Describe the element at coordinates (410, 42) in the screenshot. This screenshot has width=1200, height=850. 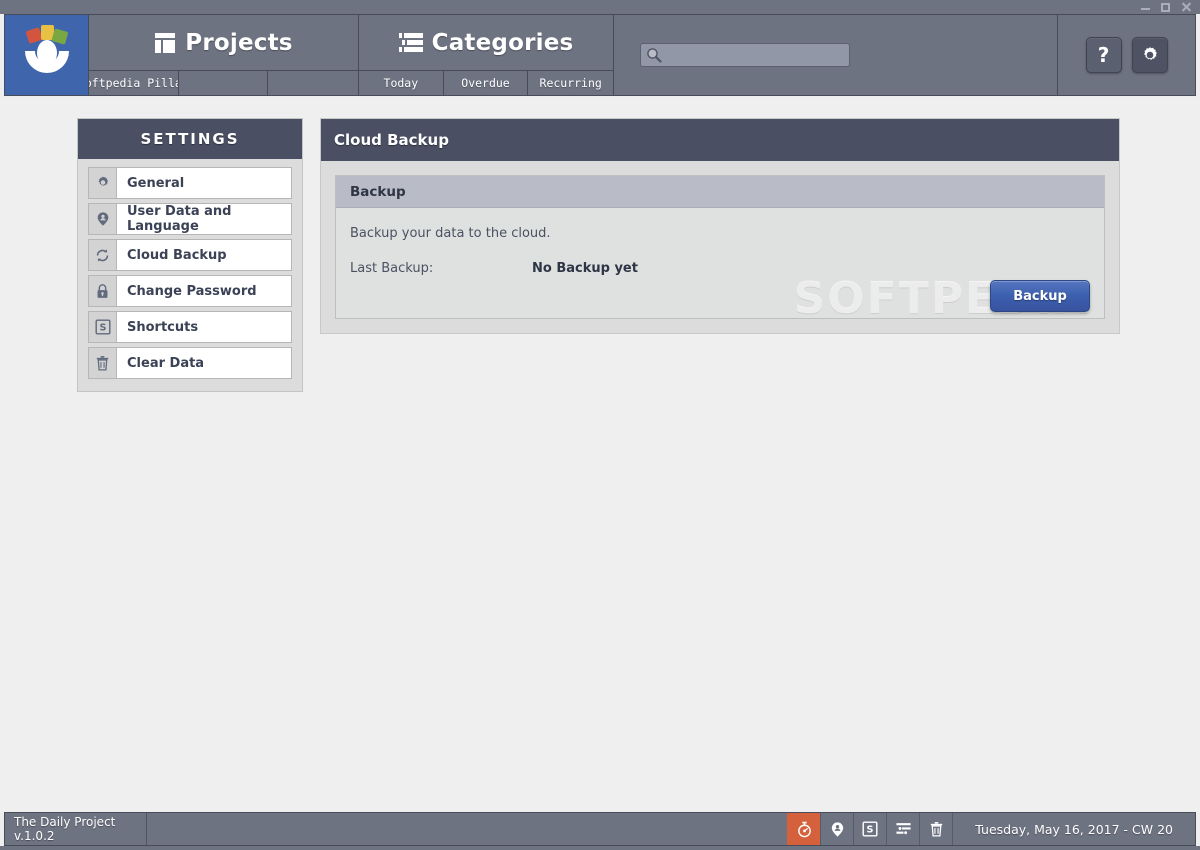
I see `list-lines-icon` at that location.